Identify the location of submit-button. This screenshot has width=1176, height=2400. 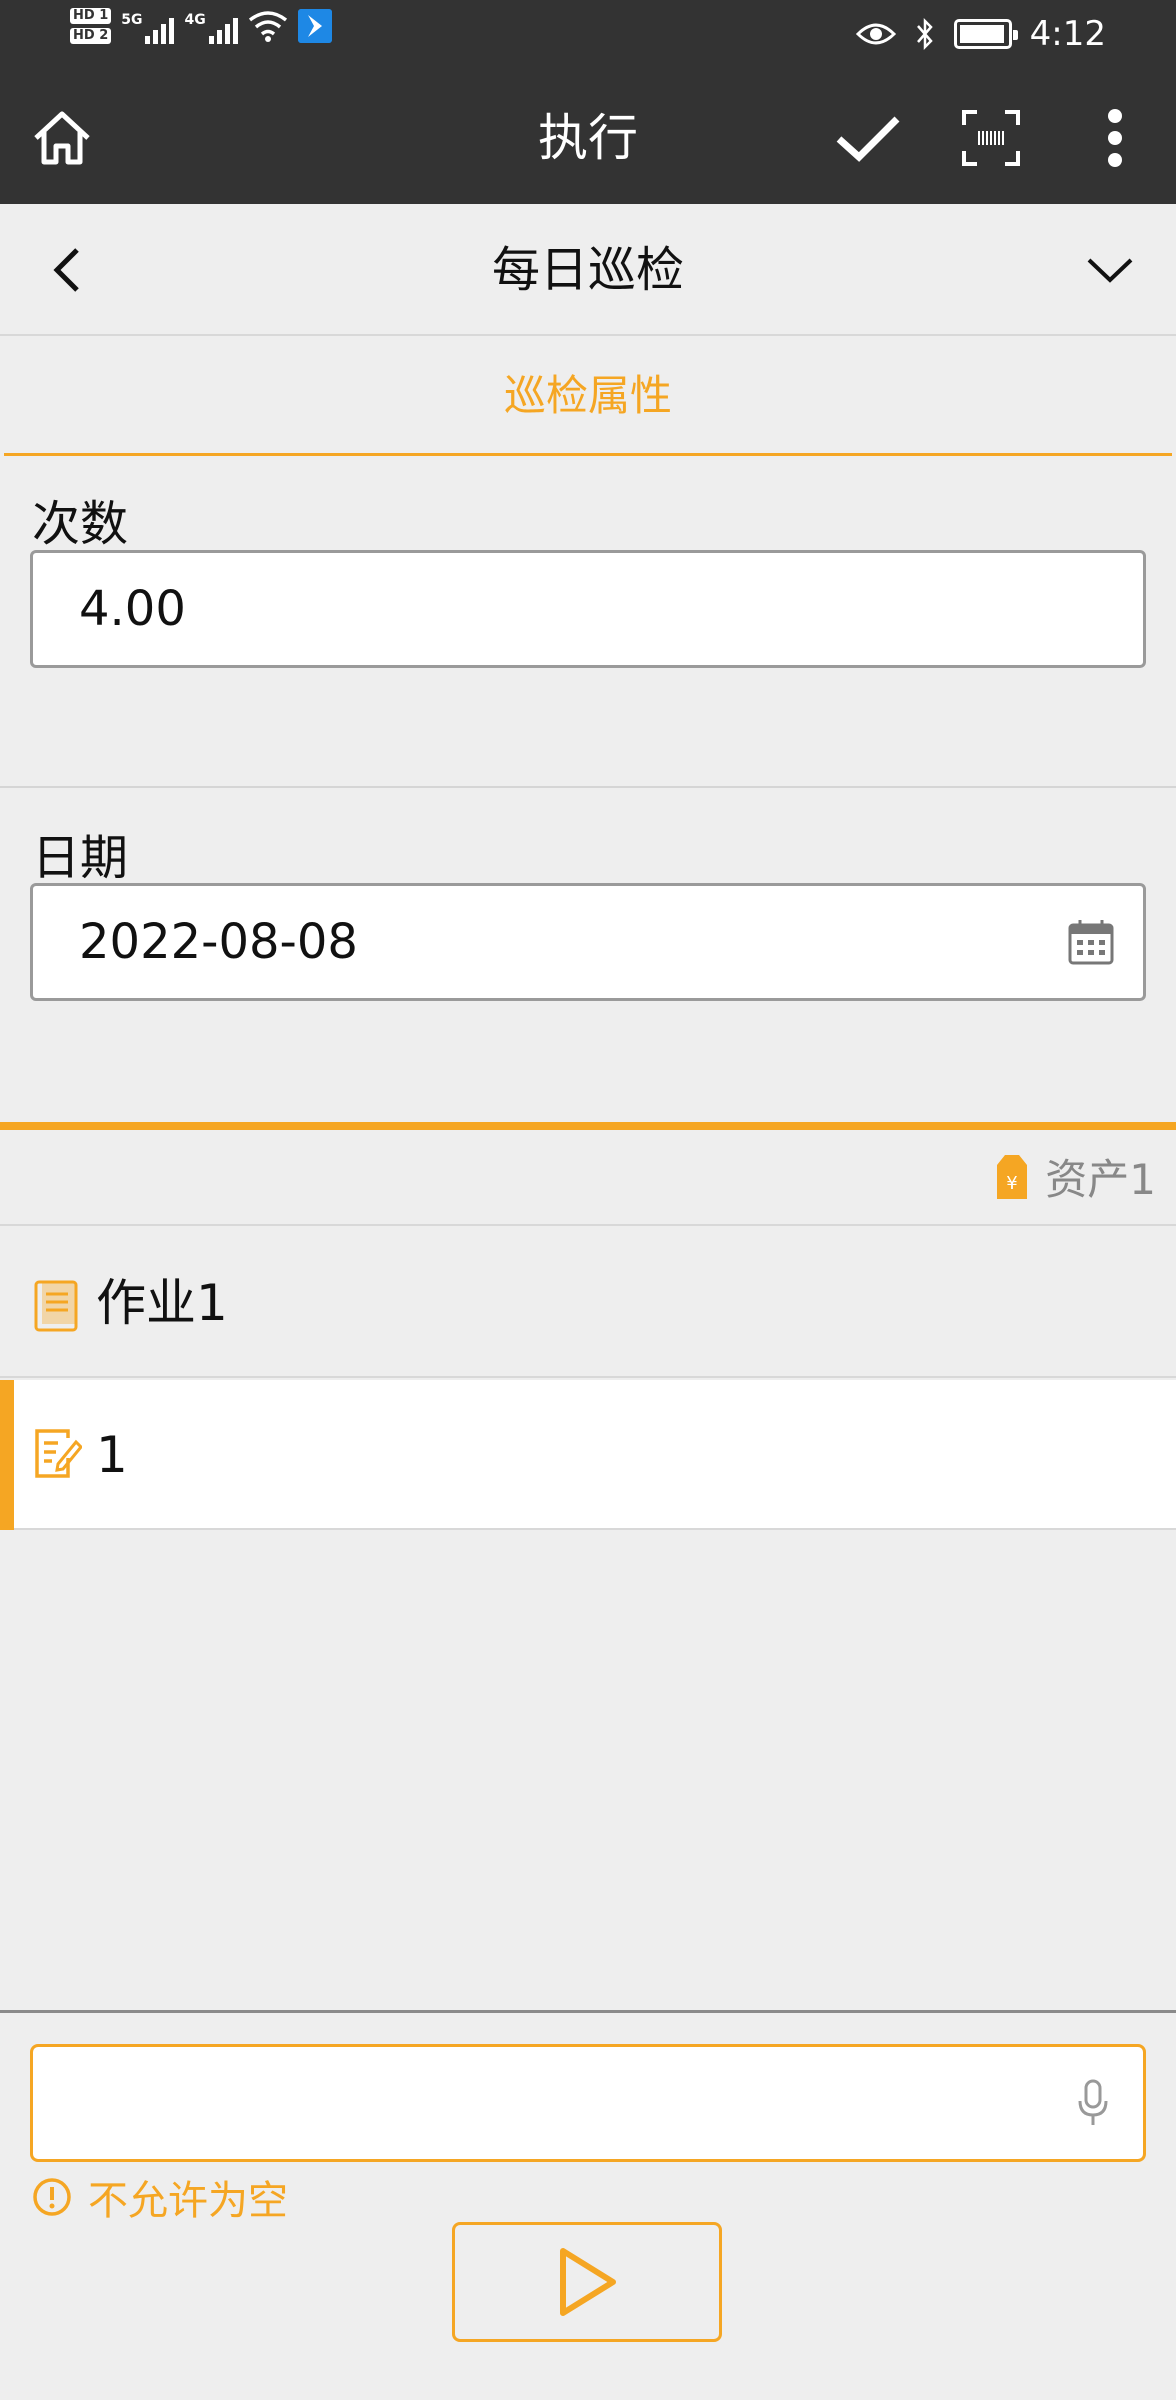
(868, 138).